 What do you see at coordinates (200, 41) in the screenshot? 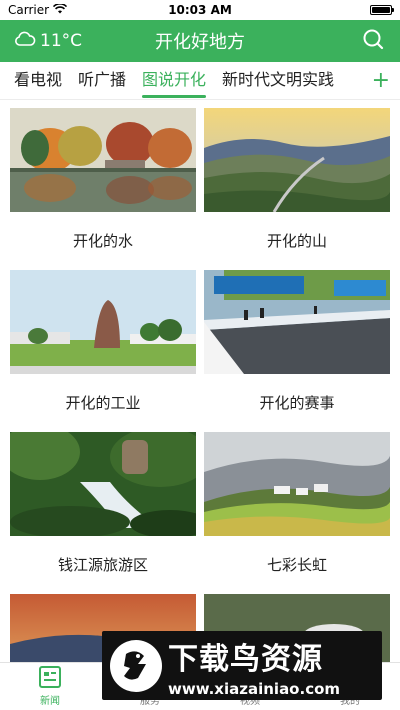
I see `app-header: 11°C 开化好地方` at bounding box center [200, 41].